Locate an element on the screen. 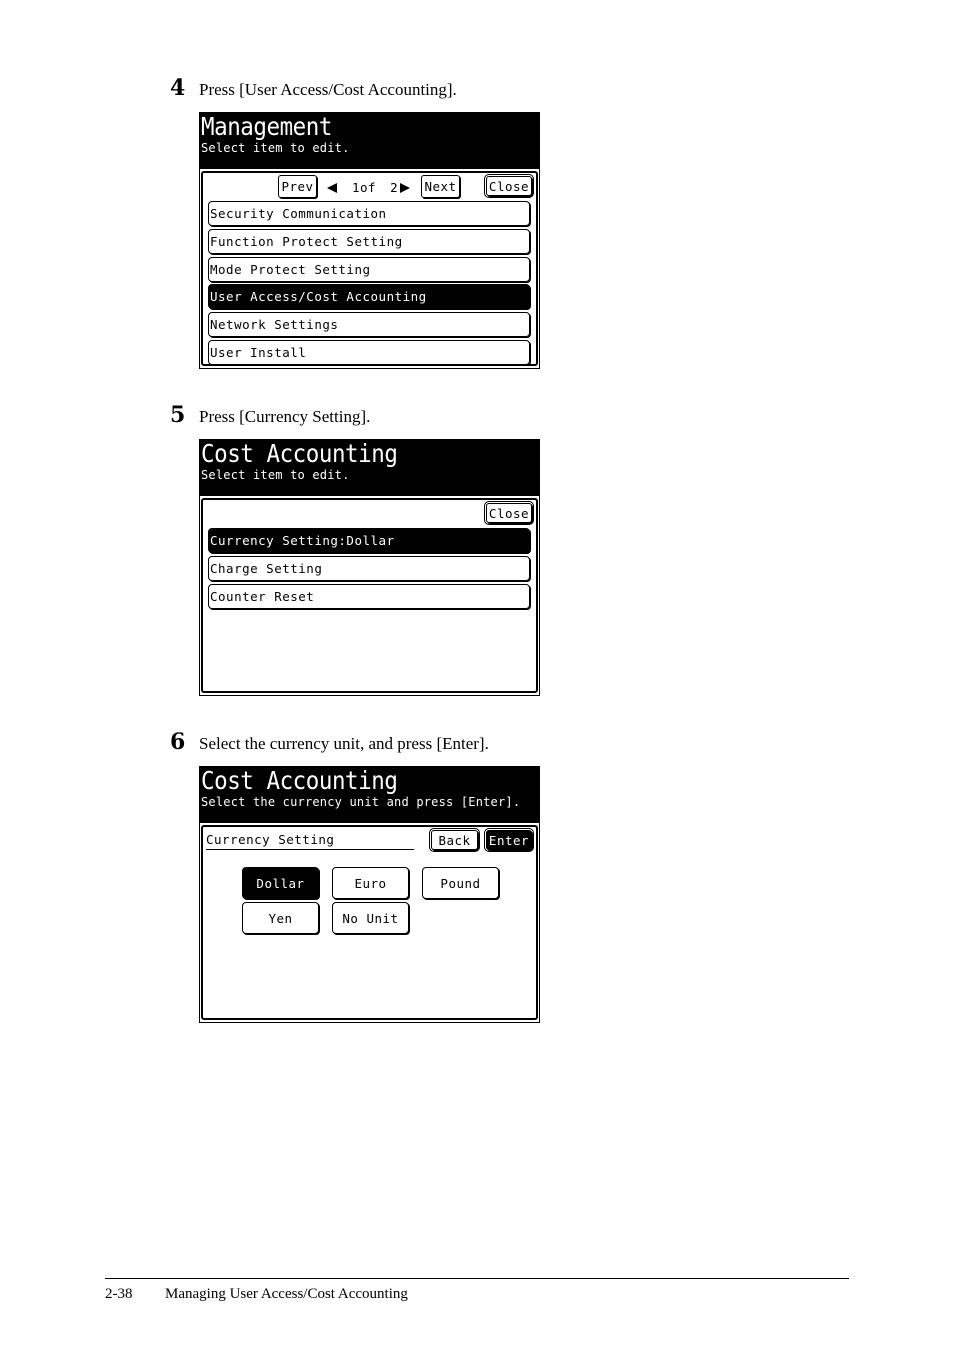 Image resolution: width=954 pixels, height=1348 pixels. step-4: 4 Press [User Access/Cost Accounting]. is located at coordinates (313, 88).